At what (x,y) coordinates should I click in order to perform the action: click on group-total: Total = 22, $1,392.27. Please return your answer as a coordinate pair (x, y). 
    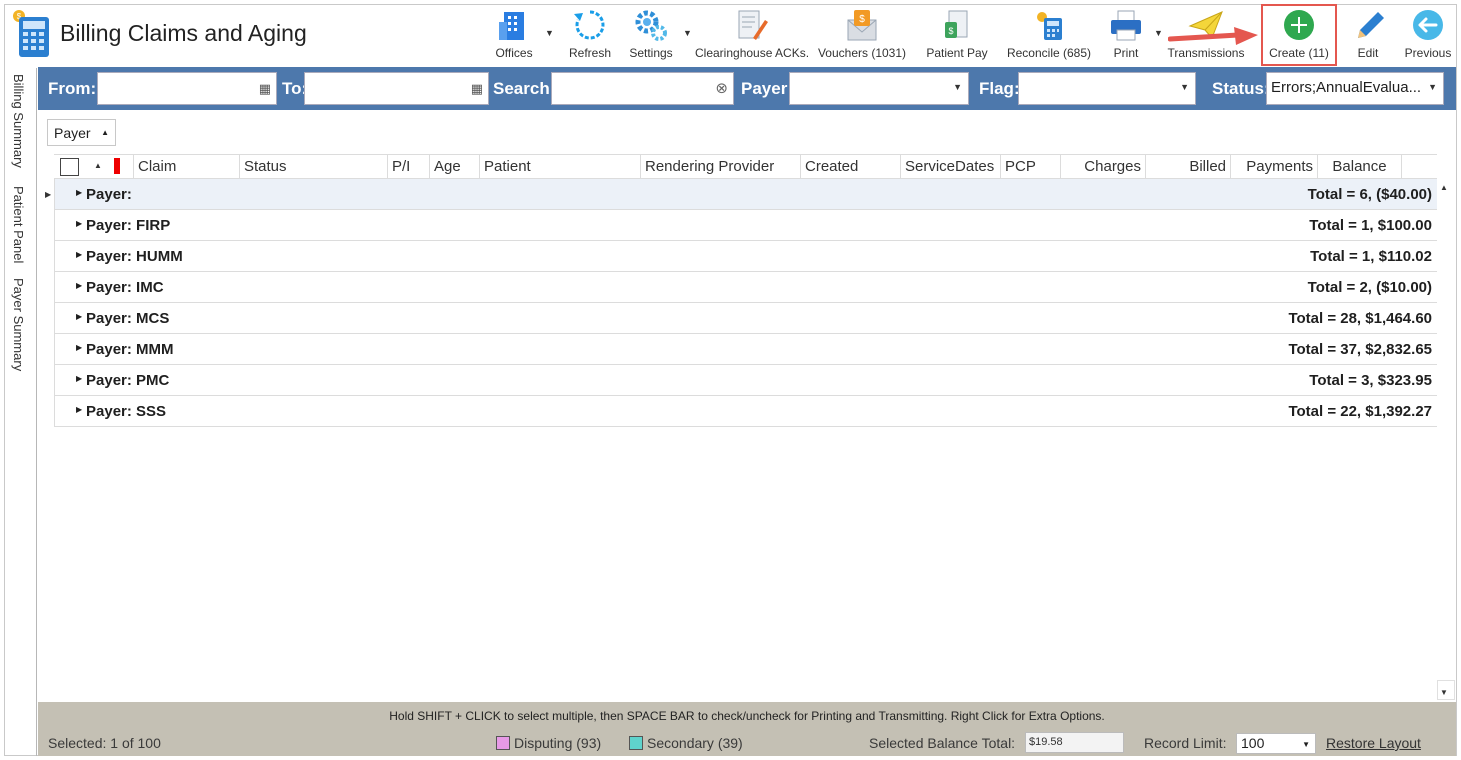
    Looking at the image, I should click on (1360, 411).